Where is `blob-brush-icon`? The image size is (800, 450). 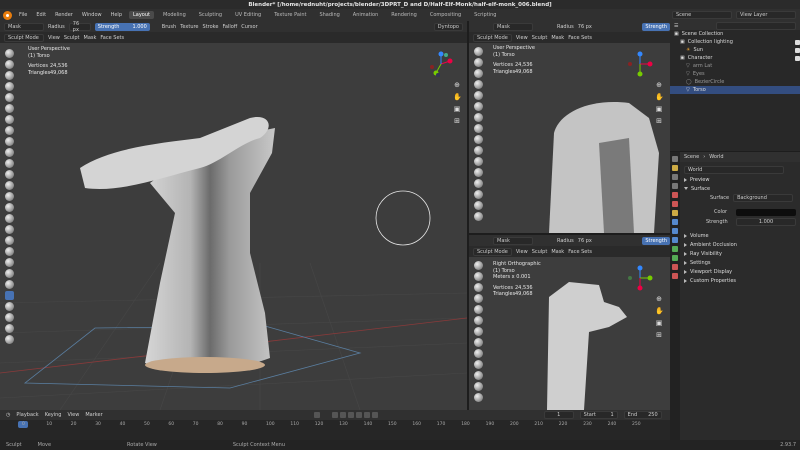
blob-brush-icon is located at coordinates (9, 130).